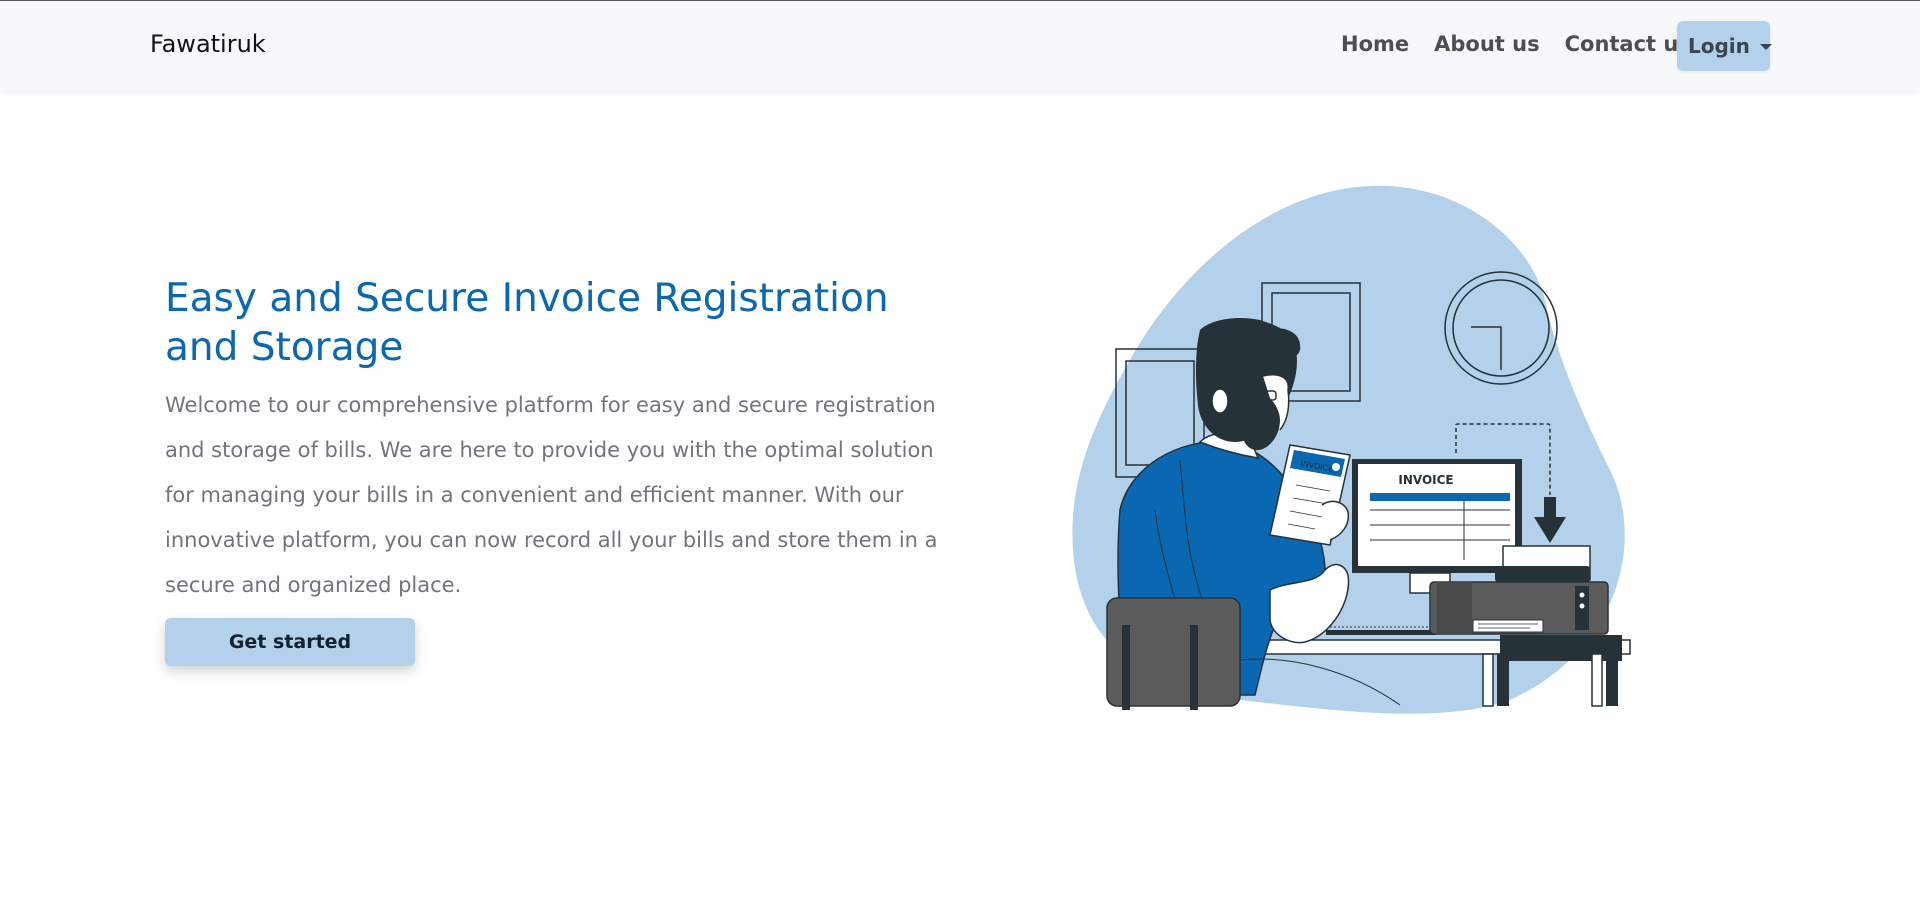  Describe the element at coordinates (1765, 47) in the screenshot. I see `caret-down-icon` at that location.